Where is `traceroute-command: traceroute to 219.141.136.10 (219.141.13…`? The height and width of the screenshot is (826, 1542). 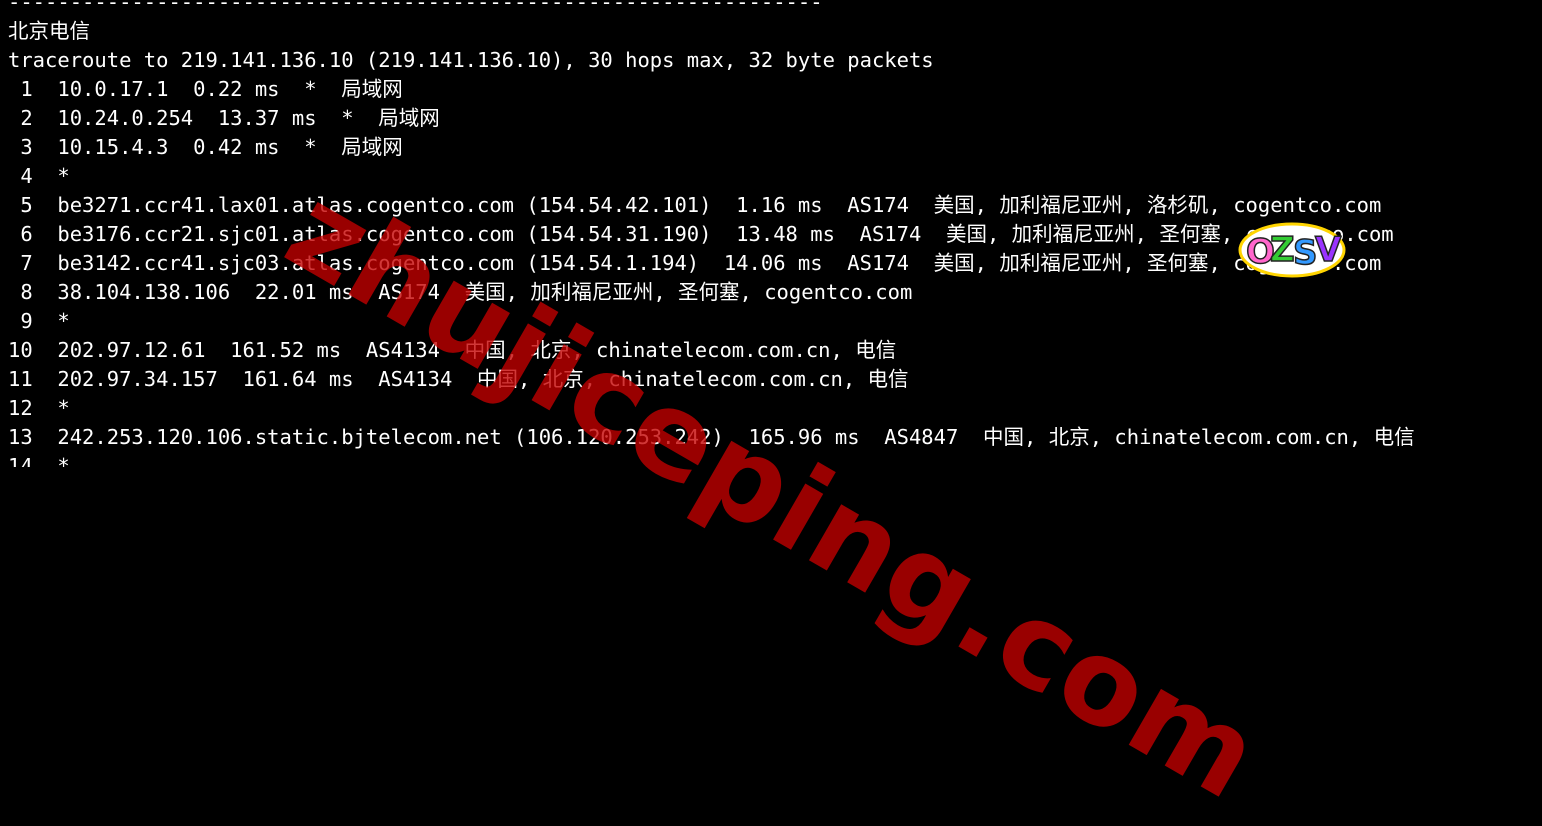
traceroute-command: traceroute to 219.141.136.10 (219.141.13… is located at coordinates (471, 60).